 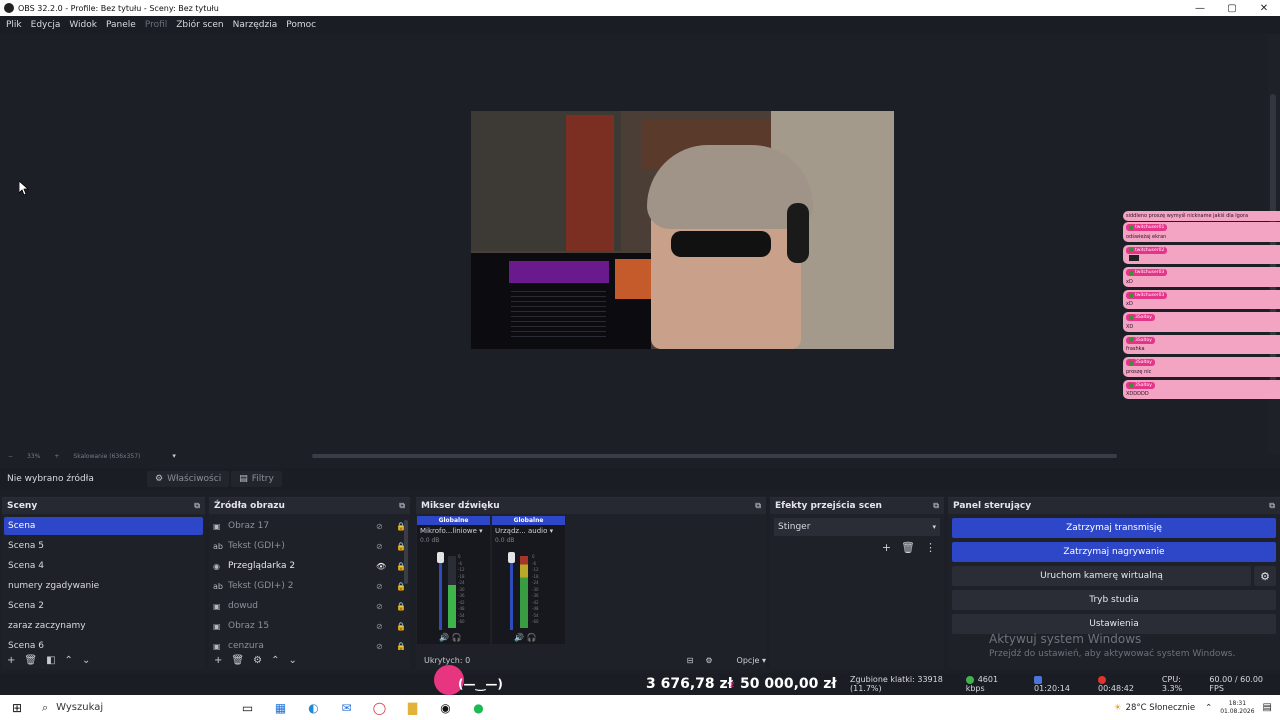 I want to click on settings-button: Ustawienia, so click(x=1114, y=624).